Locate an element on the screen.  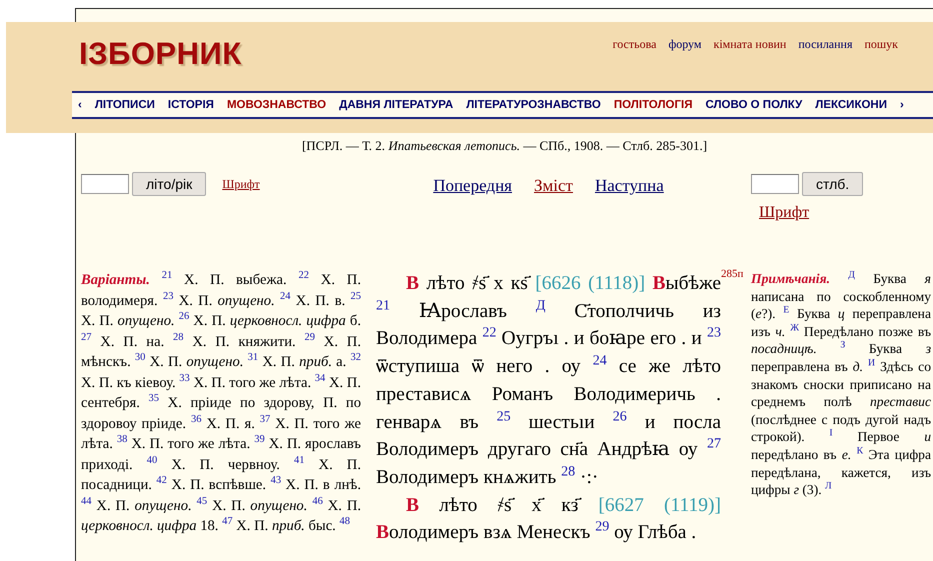
header-link: пошук is located at coordinates (881, 44).